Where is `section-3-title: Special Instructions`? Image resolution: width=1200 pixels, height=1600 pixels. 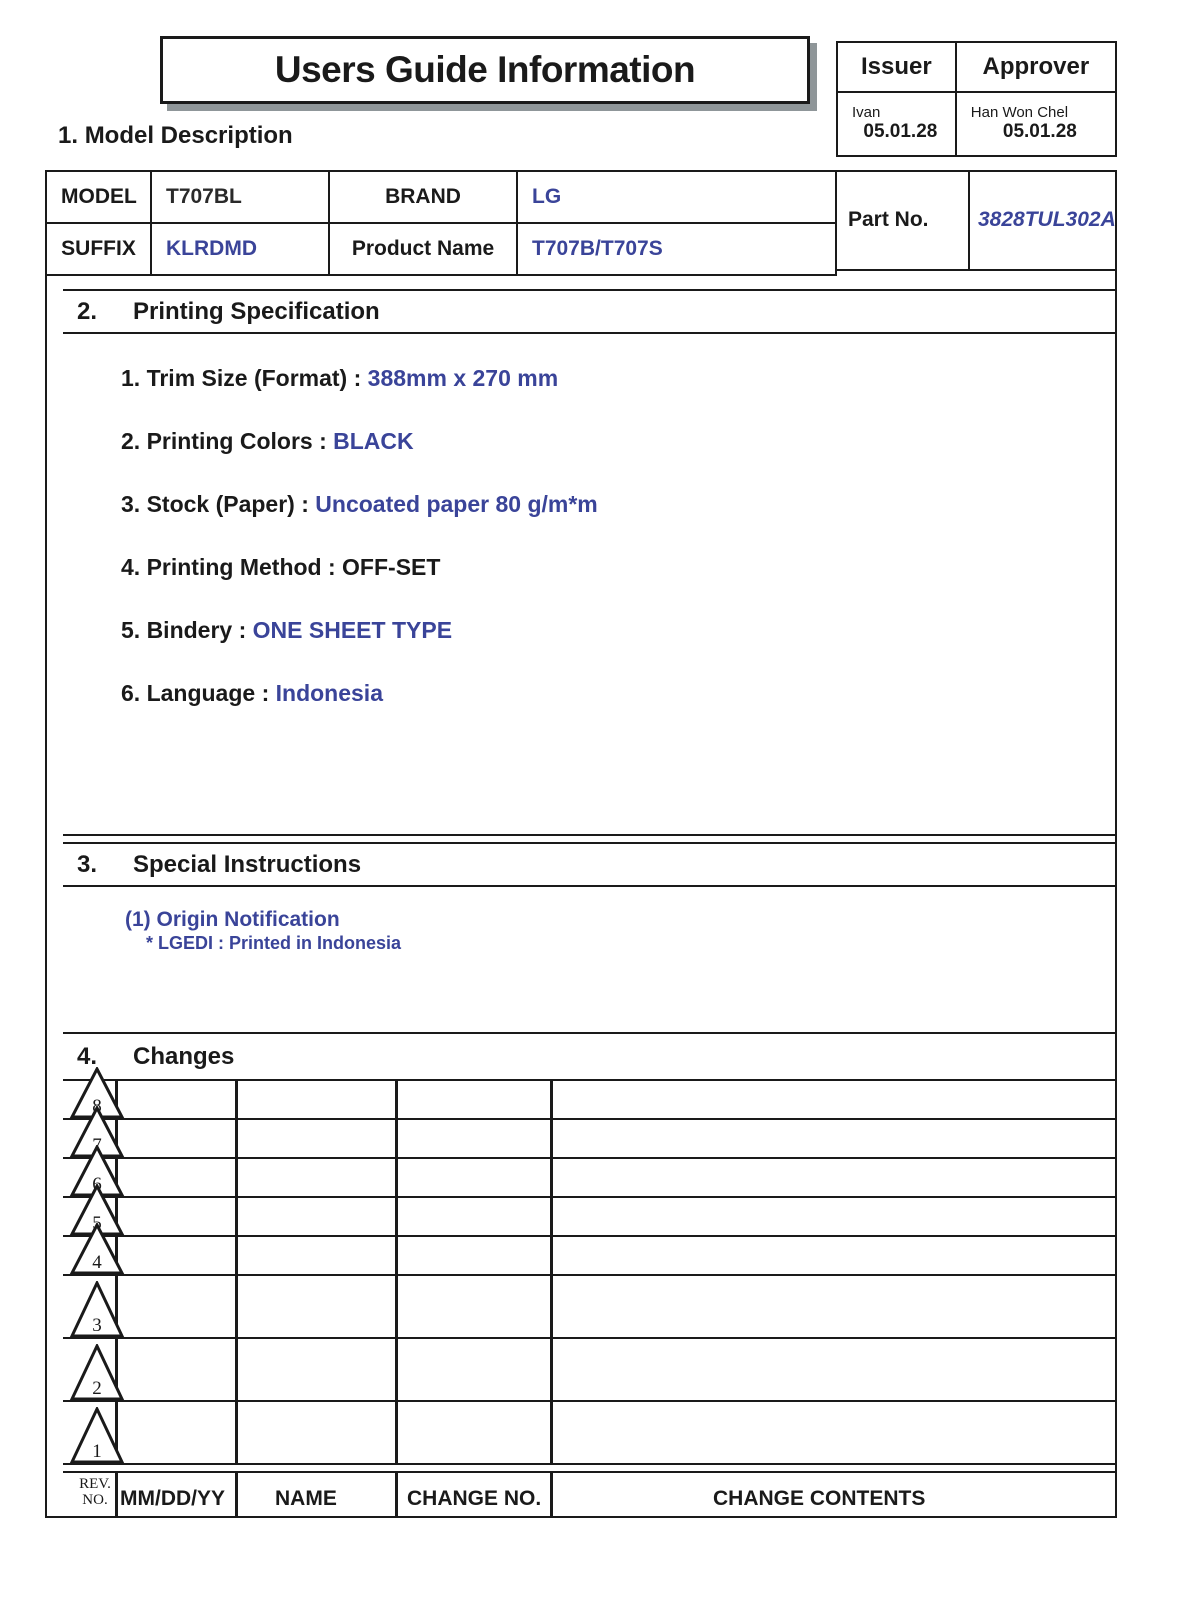
section-3-title: Special Instructions is located at coordinates (247, 864).